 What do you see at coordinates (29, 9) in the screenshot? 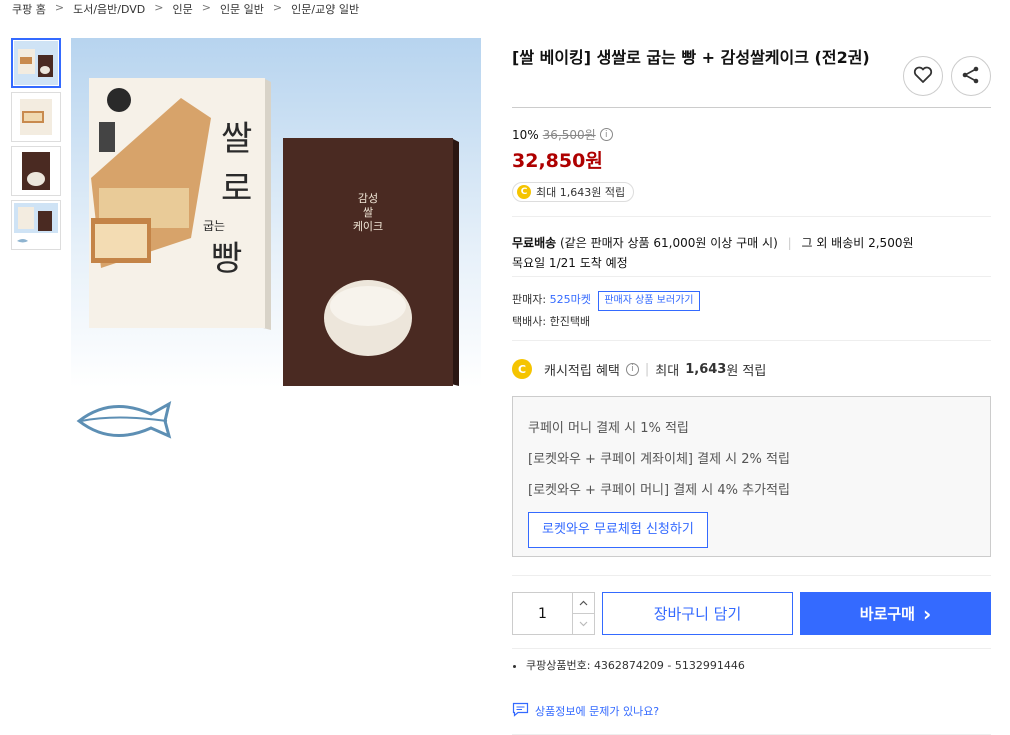
I see `breadcrumb-home: 쿠팡 홈` at bounding box center [29, 9].